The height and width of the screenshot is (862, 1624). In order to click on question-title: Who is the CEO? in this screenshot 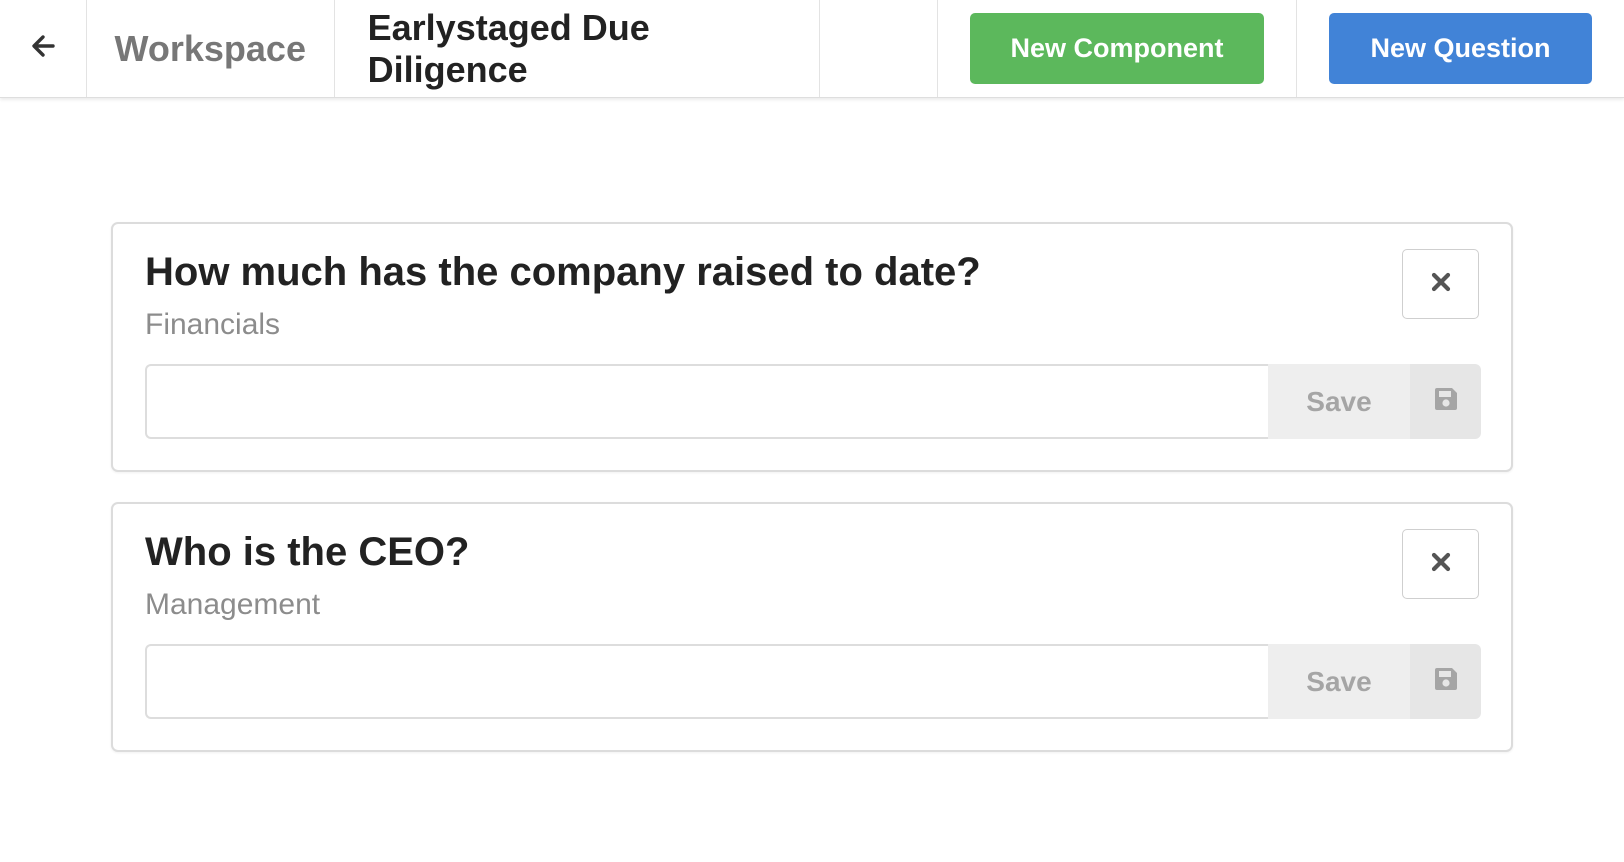, I will do `click(307, 552)`.